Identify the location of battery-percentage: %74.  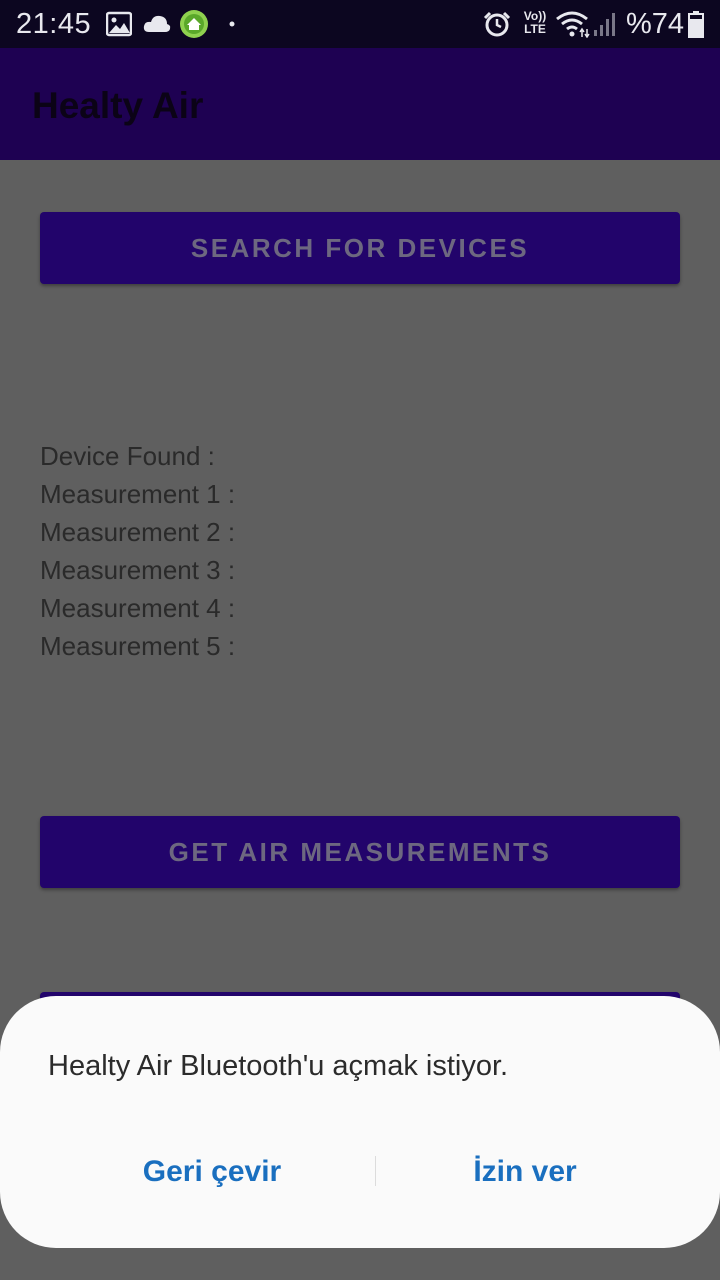
(655, 24).